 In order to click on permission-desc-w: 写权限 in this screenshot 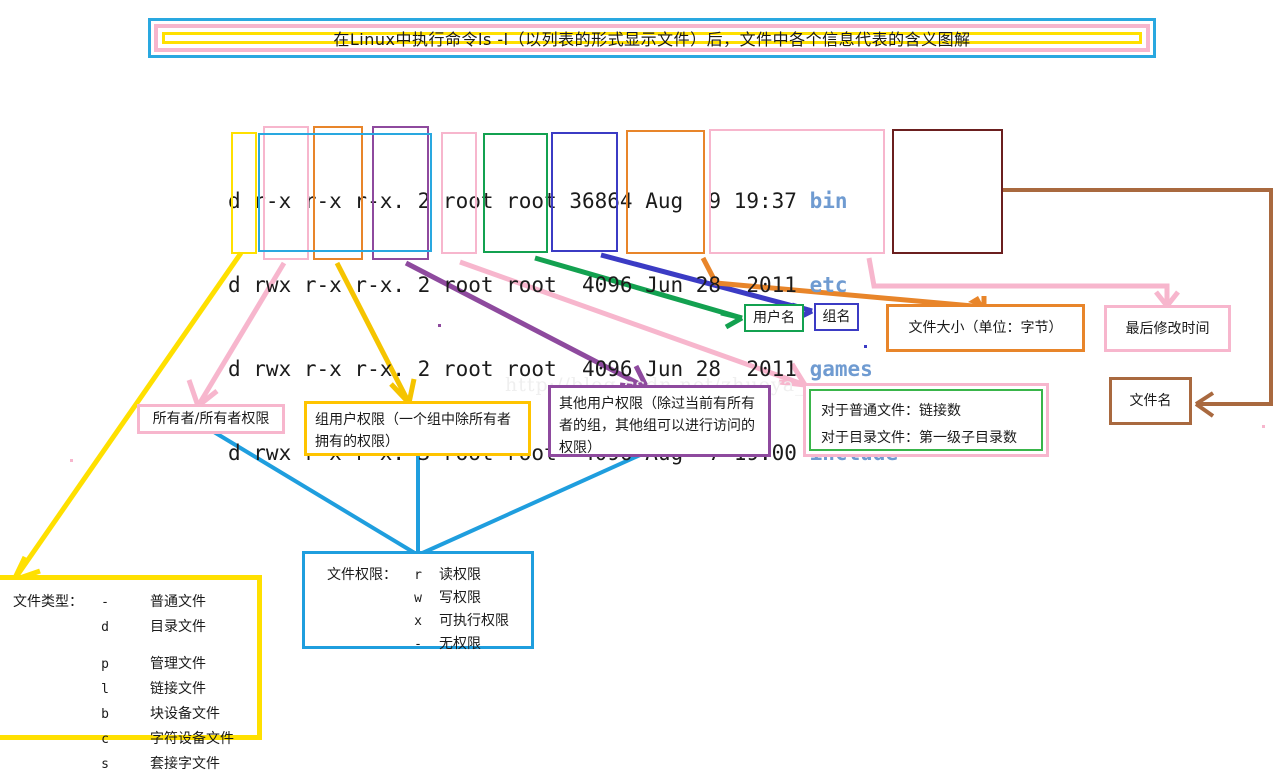, I will do `click(460, 598)`.